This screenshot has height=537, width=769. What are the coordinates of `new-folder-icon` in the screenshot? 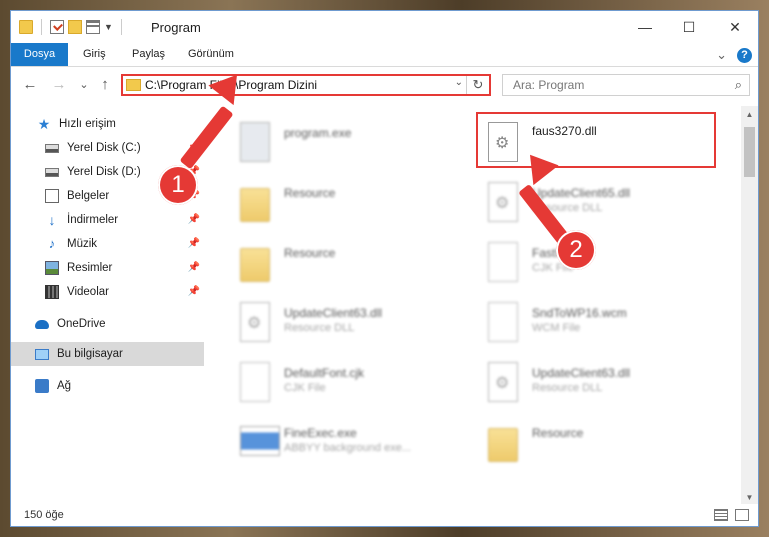 It's located at (75, 27).